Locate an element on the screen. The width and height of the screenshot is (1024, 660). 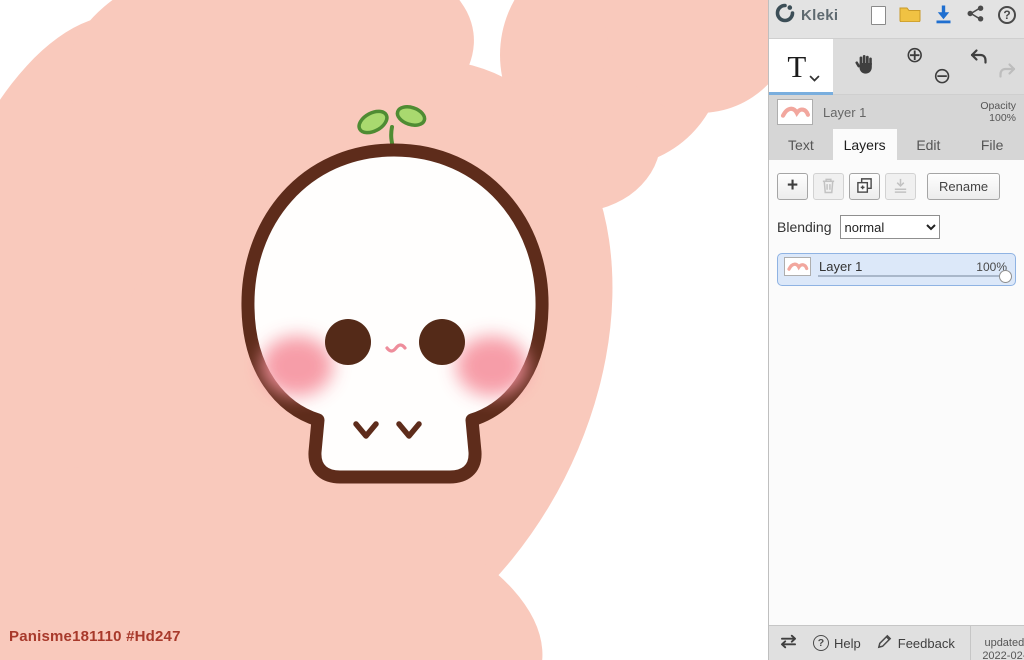
share-button is located at coordinates (975, 15).